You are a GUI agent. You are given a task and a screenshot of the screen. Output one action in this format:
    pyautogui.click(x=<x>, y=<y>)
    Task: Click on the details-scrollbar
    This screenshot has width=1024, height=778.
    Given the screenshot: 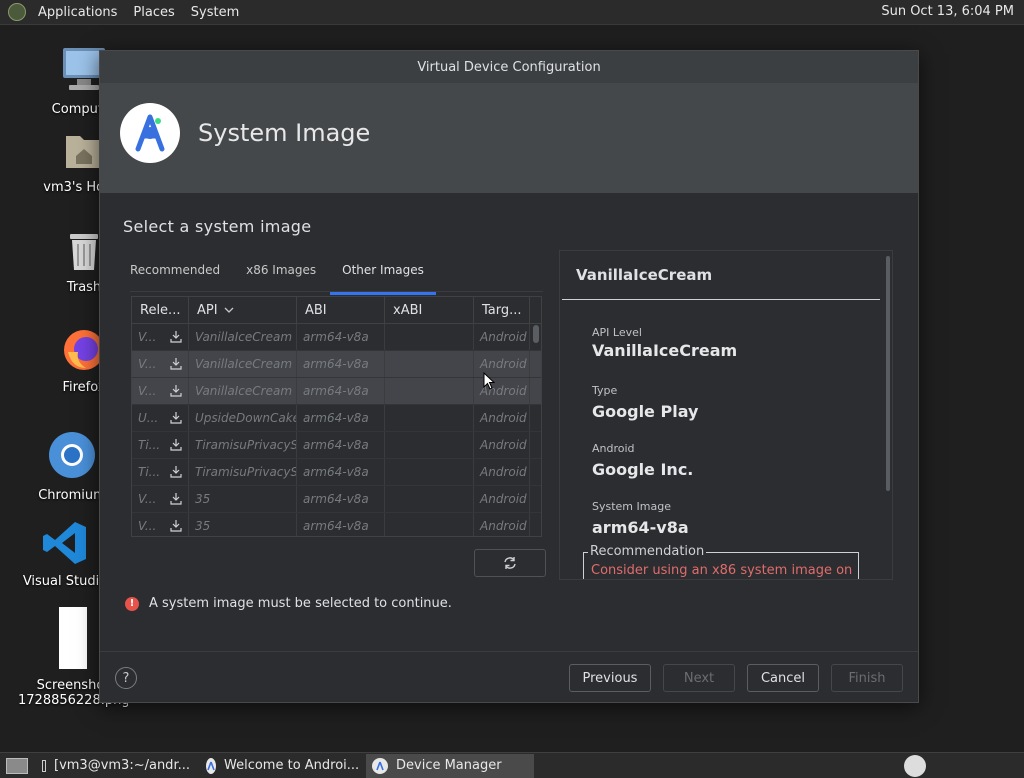 What is the action you would take?
    pyautogui.click(x=888, y=373)
    